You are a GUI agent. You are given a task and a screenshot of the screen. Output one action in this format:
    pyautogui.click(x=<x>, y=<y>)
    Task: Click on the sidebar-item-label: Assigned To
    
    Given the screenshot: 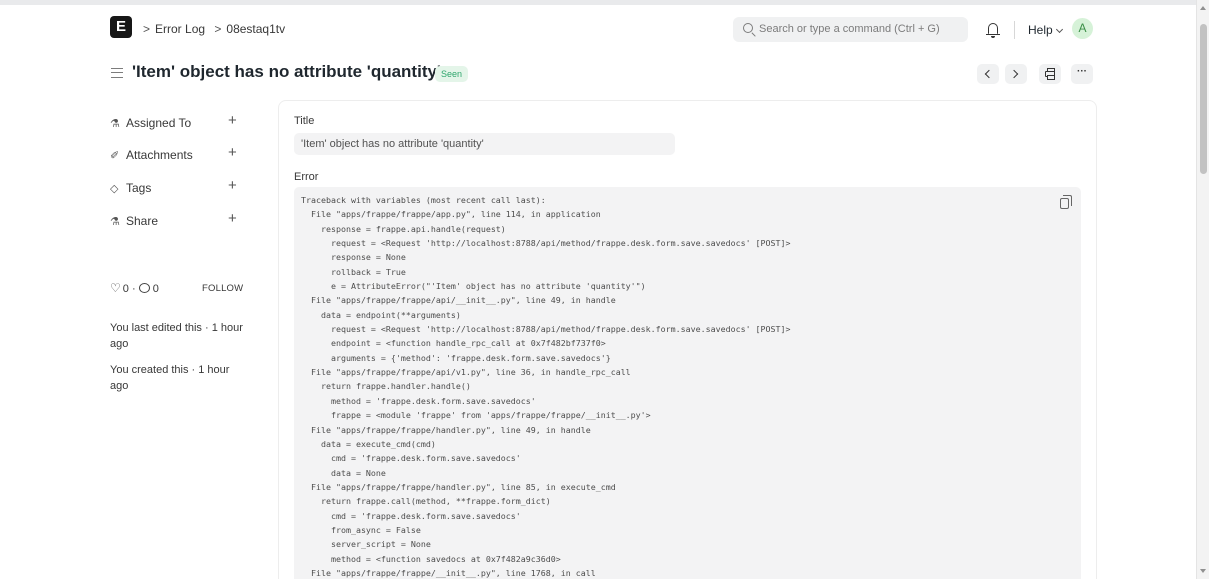 What is the action you would take?
    pyautogui.click(x=159, y=123)
    